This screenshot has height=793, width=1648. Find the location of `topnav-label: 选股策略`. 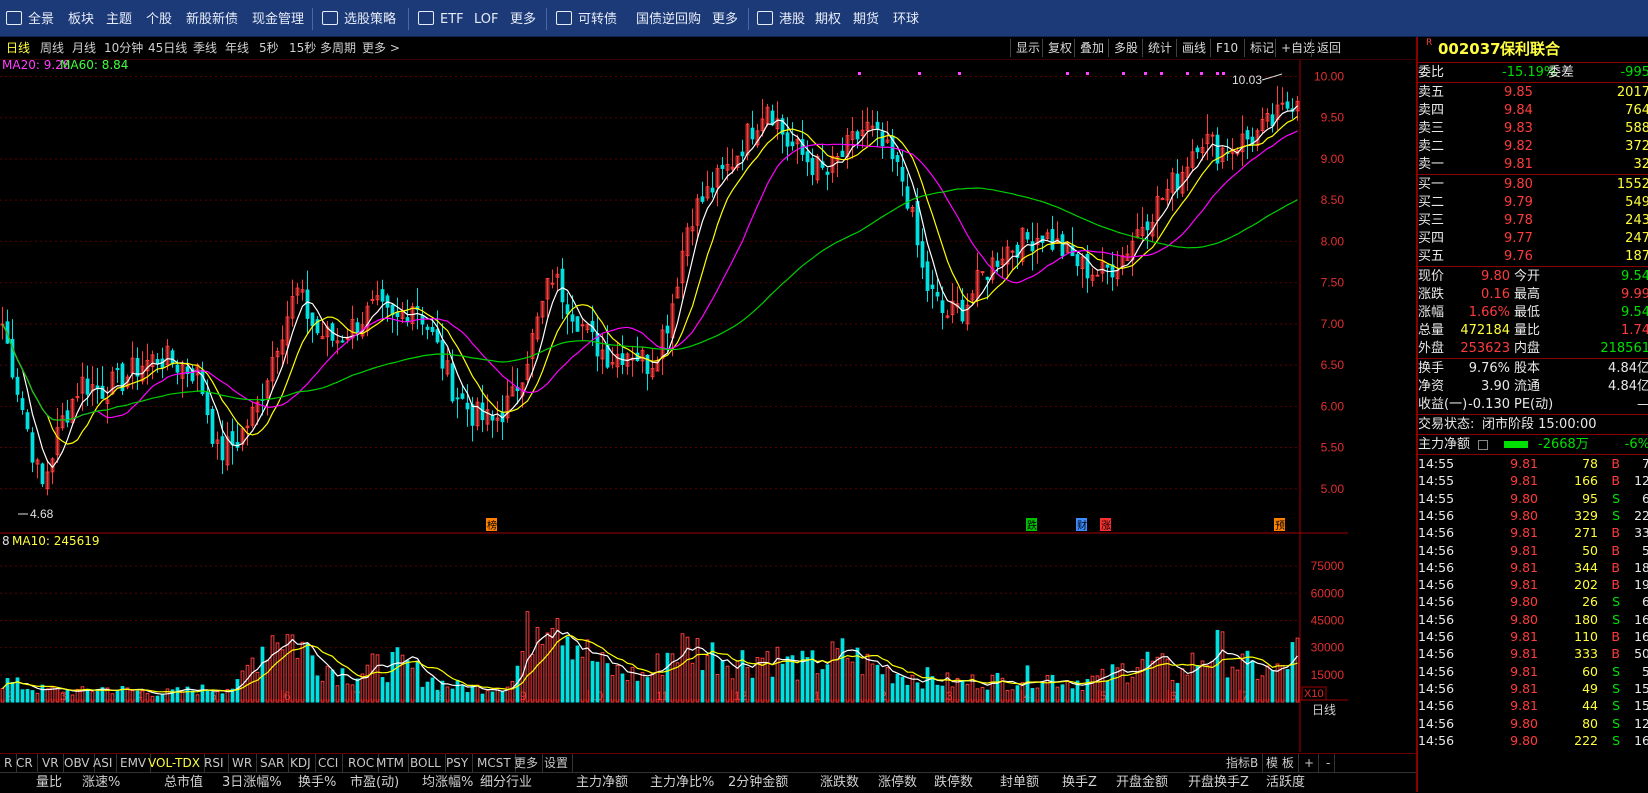

topnav-label: 选股策略 is located at coordinates (370, 19).